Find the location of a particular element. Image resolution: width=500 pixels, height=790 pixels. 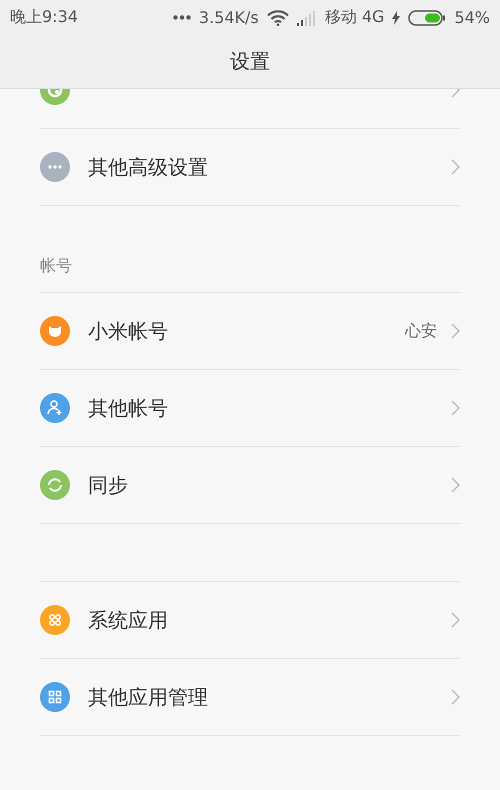

item-label: 其他帐号 is located at coordinates (128, 408).